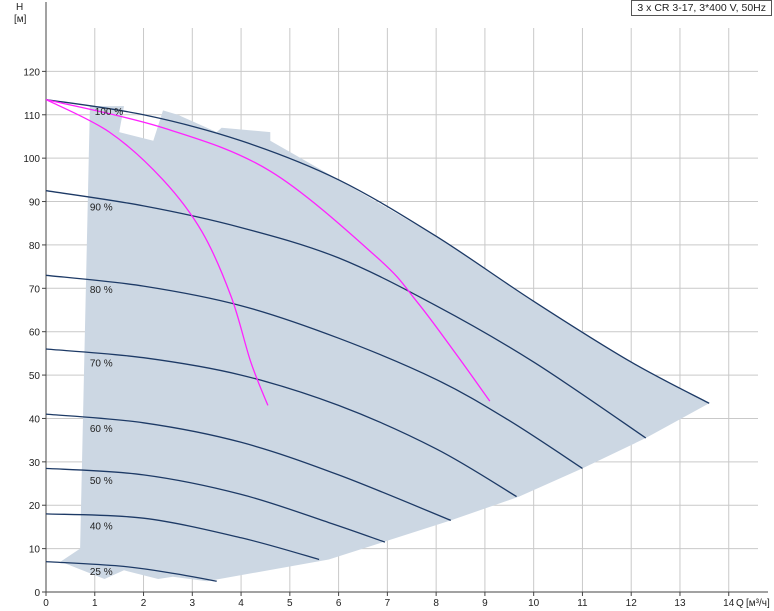 The height and width of the screenshot is (611, 774). What do you see at coordinates (339, 603) in the screenshot?
I see `x-tick-label: 6` at bounding box center [339, 603].